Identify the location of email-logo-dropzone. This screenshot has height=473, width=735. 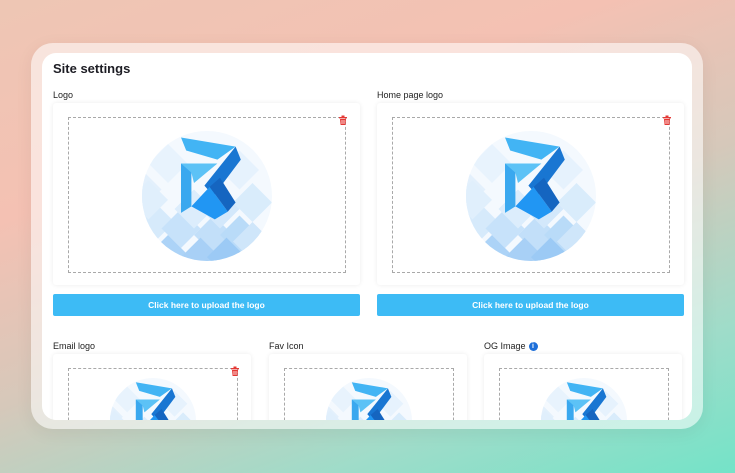
(153, 394).